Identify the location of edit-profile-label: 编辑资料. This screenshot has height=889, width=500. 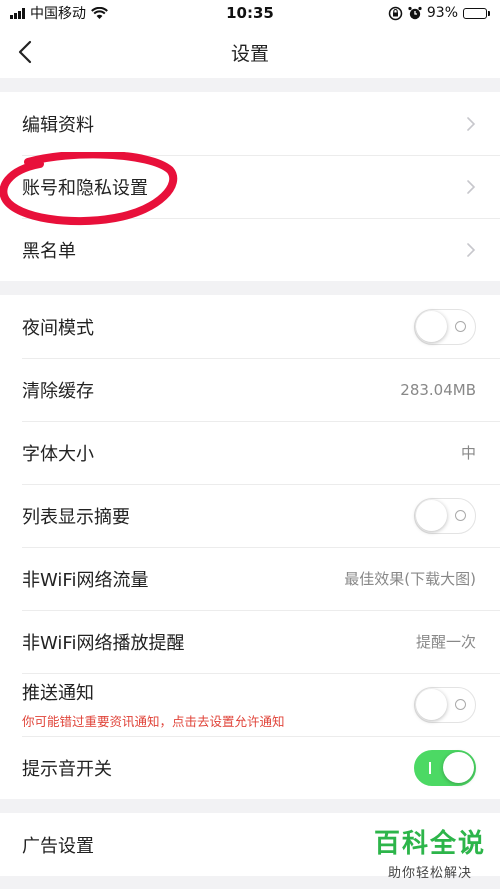
(58, 125).